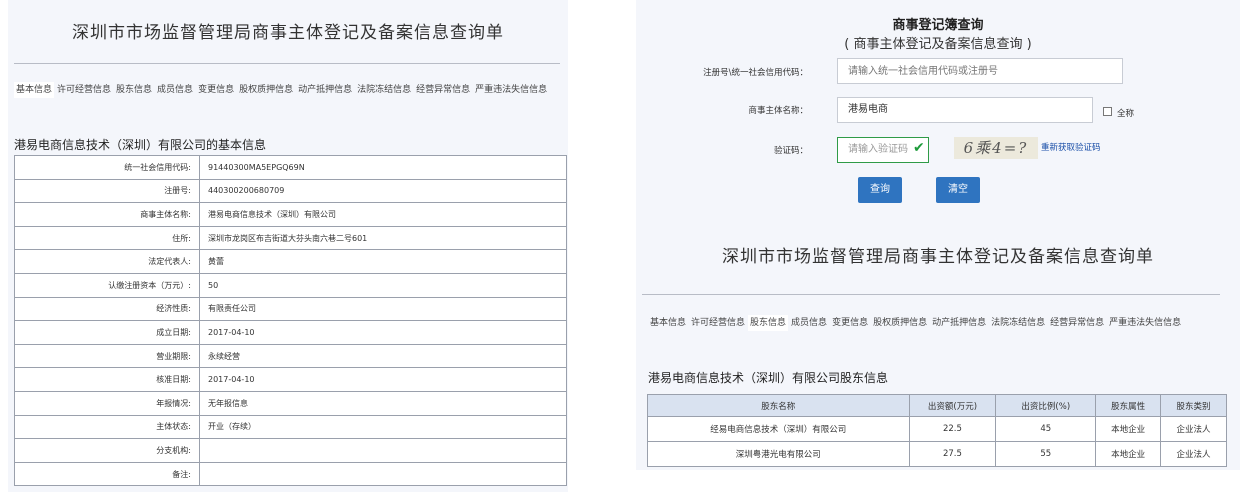  I want to click on table-row: 住所: 深圳市龙岗区布吉街道大芬头南六巷二号601, so click(290, 238).